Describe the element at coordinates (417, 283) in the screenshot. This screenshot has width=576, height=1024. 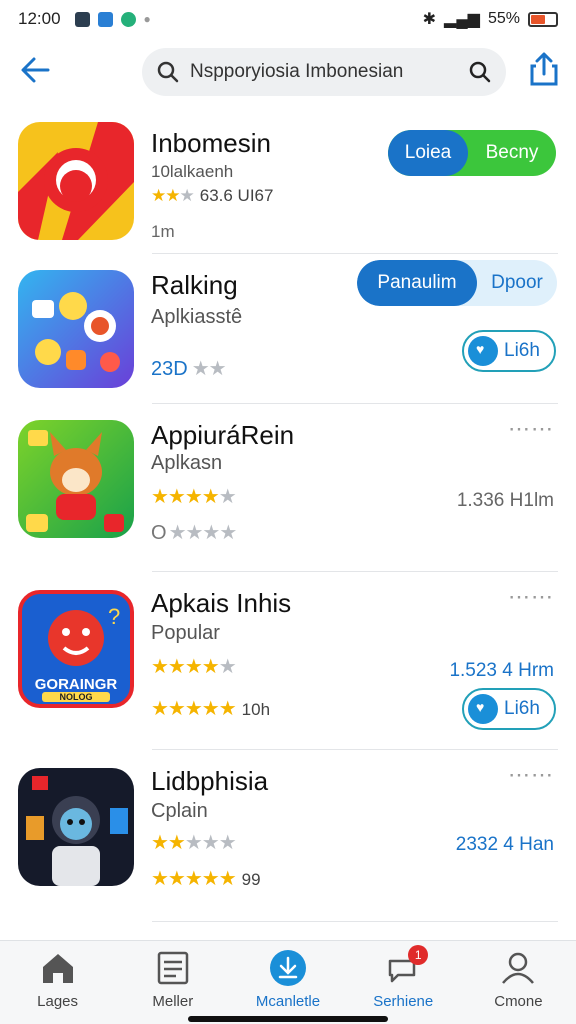
I see `primary-action-button: Panaulim` at that location.